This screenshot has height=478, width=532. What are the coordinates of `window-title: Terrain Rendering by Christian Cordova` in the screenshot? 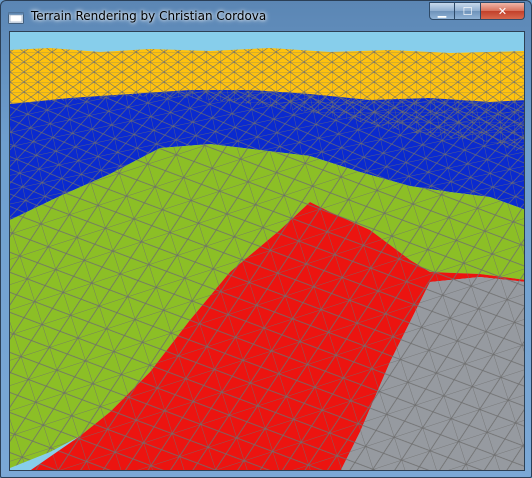 It's located at (149, 16).